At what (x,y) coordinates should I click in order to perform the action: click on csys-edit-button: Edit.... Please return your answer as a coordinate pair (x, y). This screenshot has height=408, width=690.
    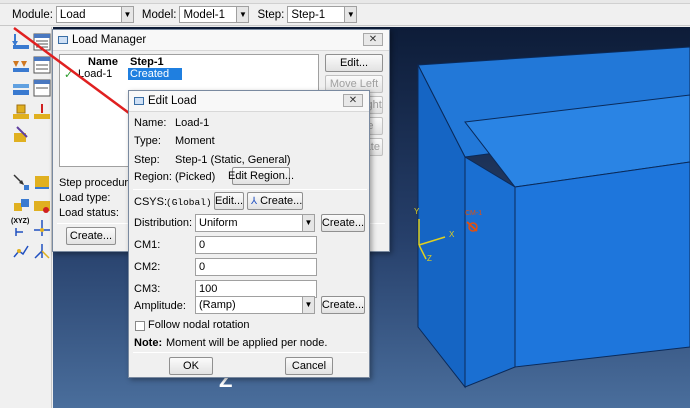
    Looking at the image, I should click on (229, 201).